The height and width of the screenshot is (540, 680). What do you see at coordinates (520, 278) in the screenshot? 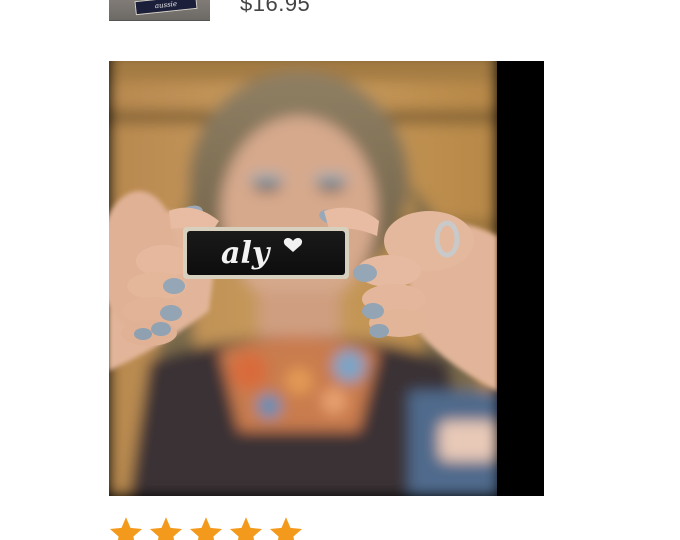
I see `photo-letterbox-band` at bounding box center [520, 278].